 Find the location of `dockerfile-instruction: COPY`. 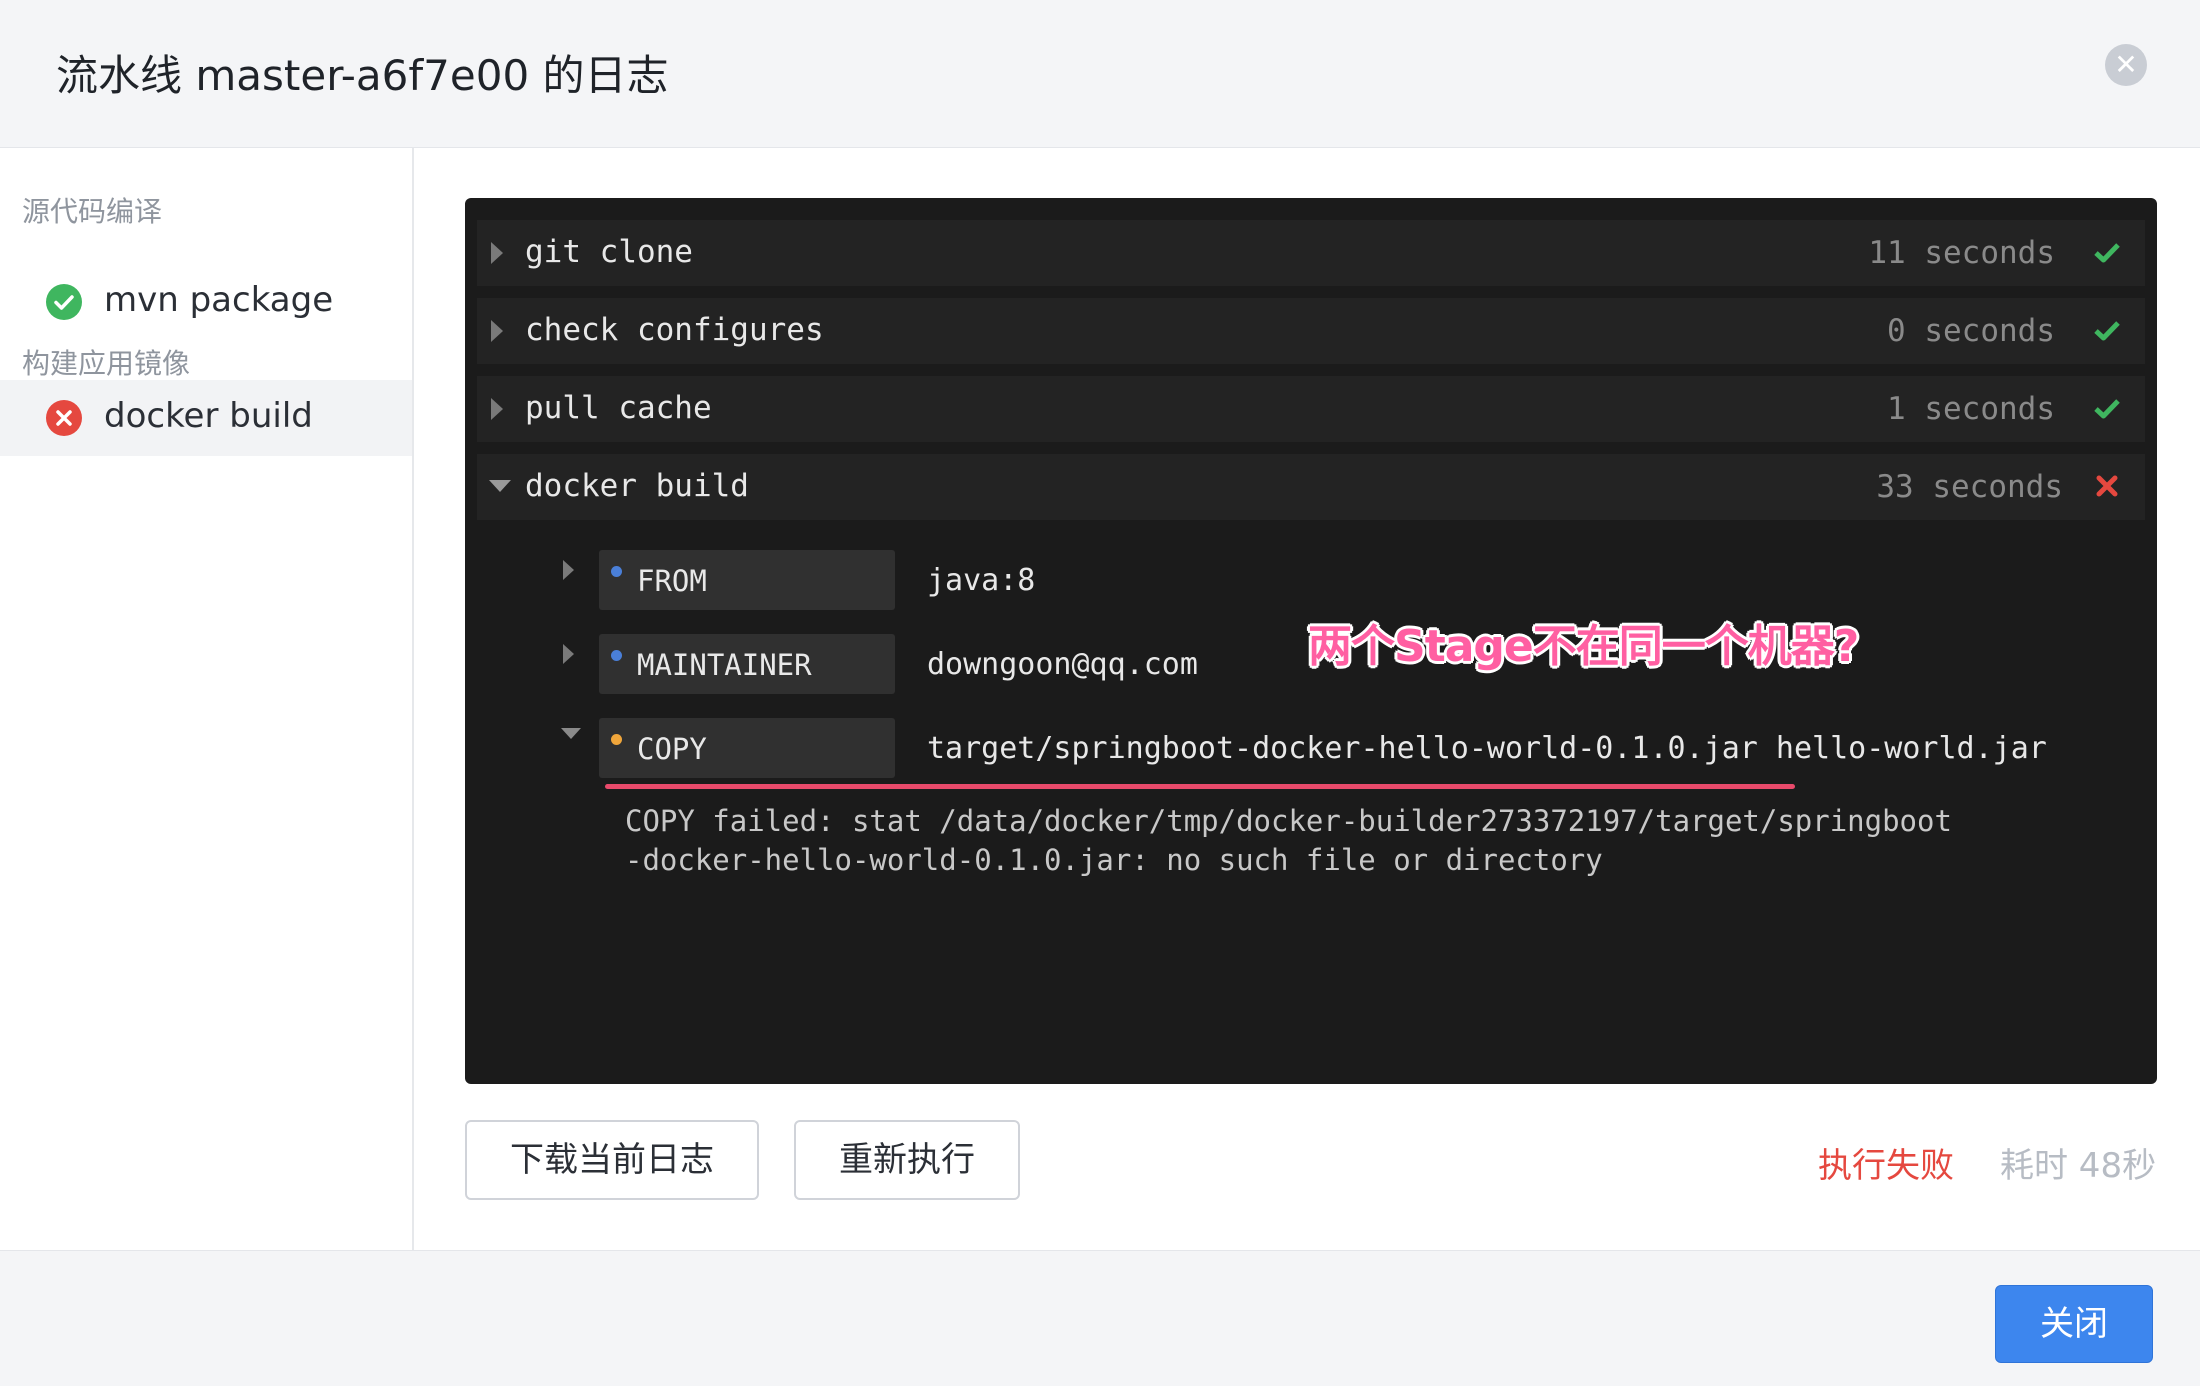

dockerfile-instruction: COPY is located at coordinates (747, 748).